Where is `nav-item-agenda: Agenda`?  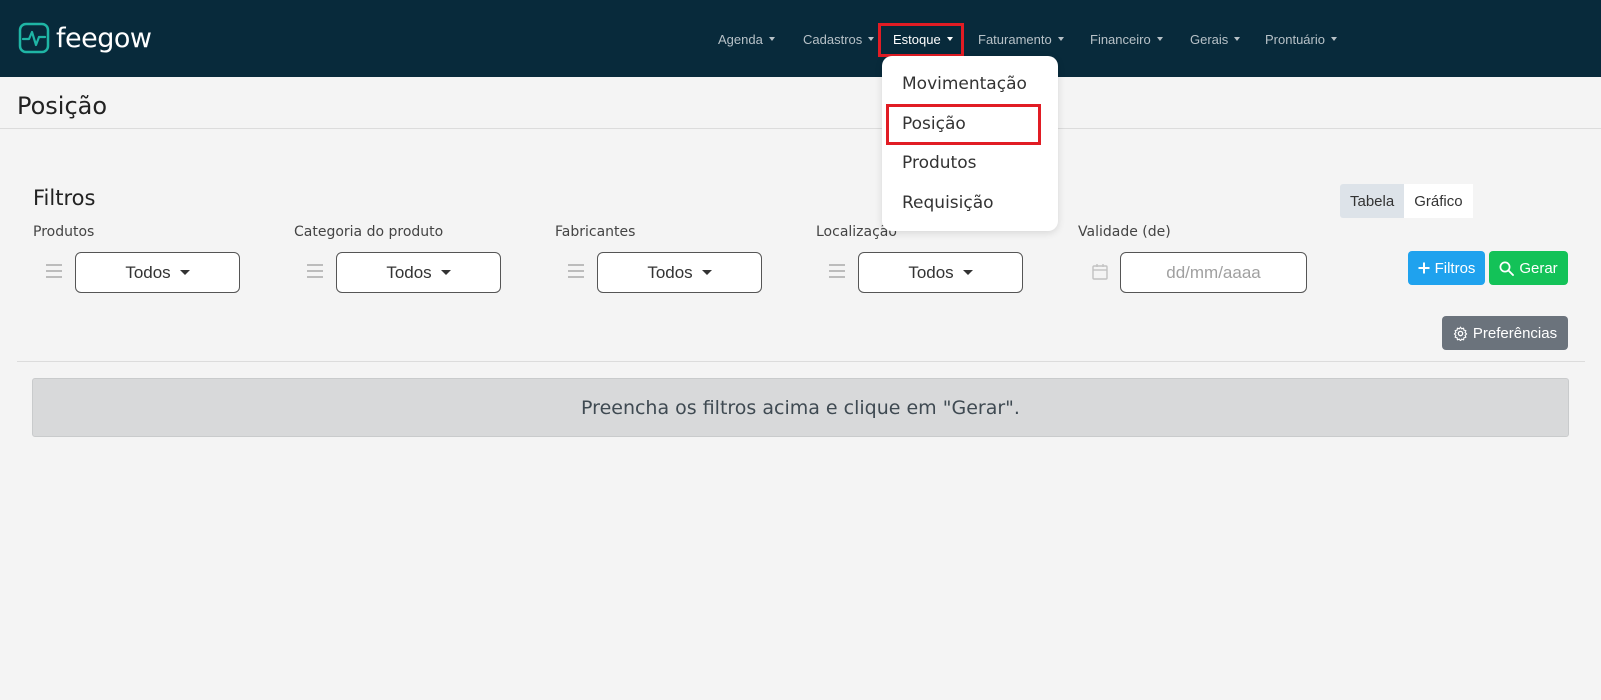
nav-item-agenda: Agenda is located at coordinates (746, 39).